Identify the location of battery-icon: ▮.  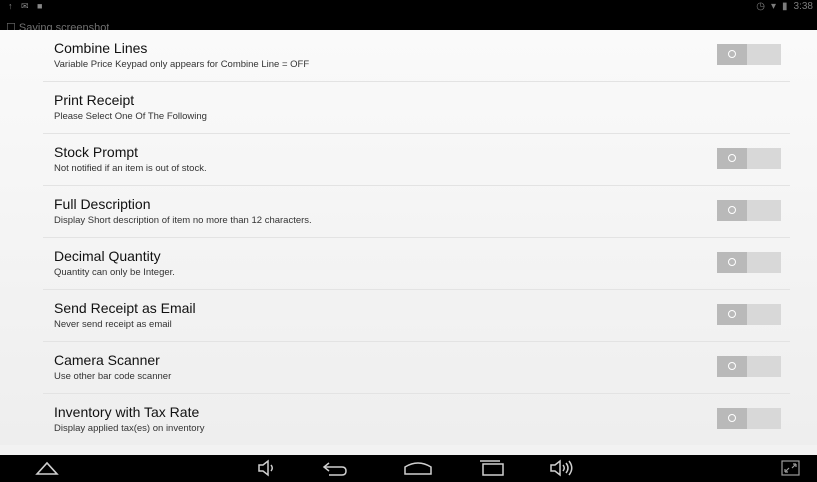
(785, 6).